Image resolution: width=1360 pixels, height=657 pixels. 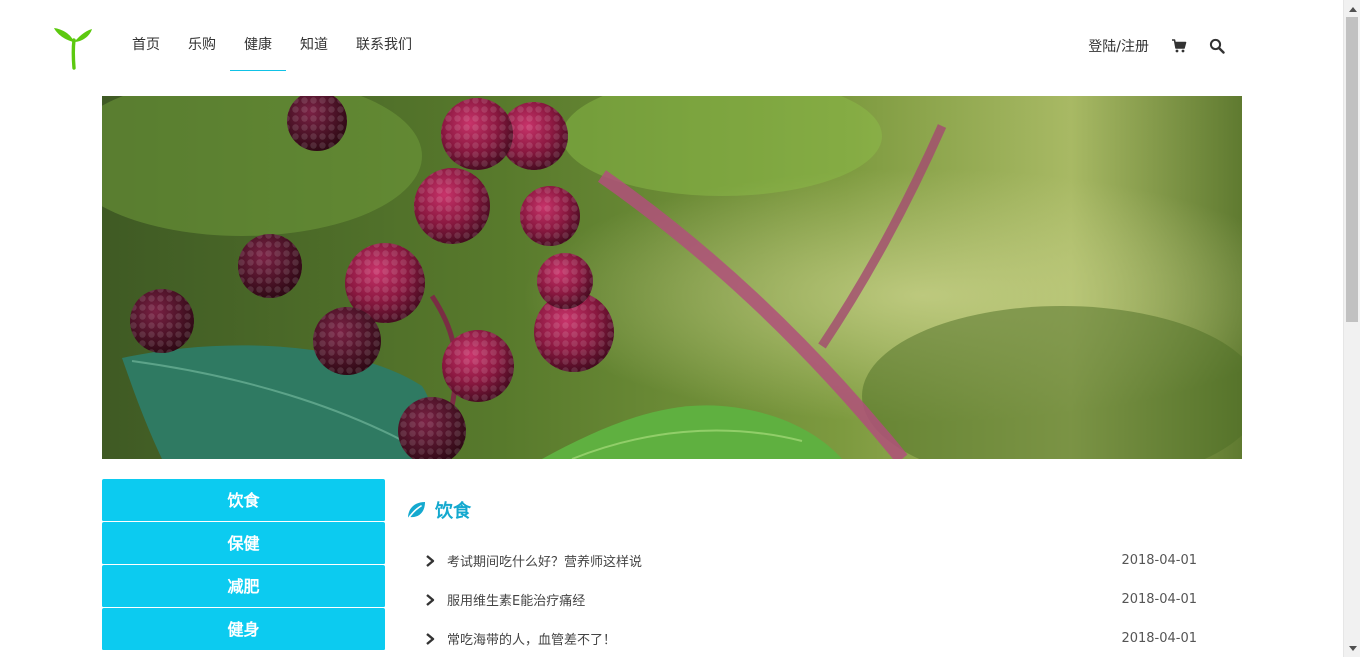 I want to click on nav-item-home: 首页, so click(x=146, y=46).